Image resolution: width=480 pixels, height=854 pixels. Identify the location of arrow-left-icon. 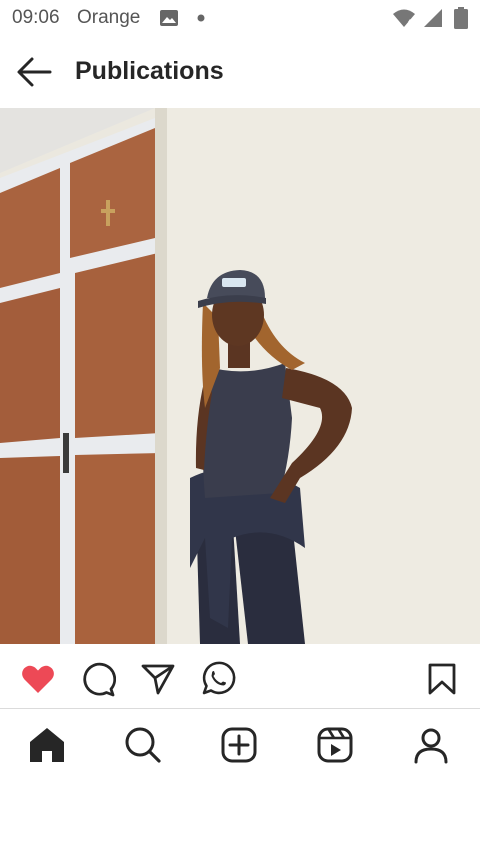
(34, 72).